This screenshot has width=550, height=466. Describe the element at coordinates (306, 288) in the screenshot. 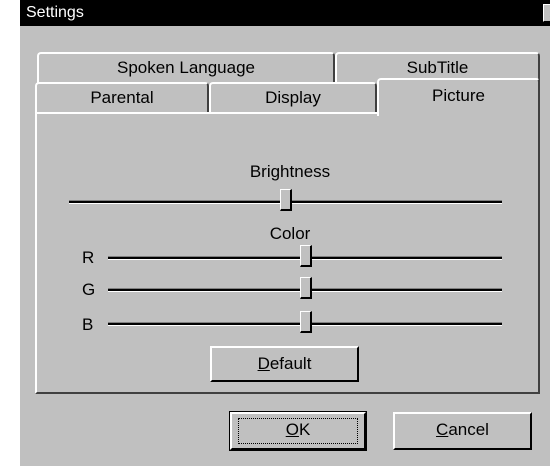

I see `g-slider-thumb` at that location.